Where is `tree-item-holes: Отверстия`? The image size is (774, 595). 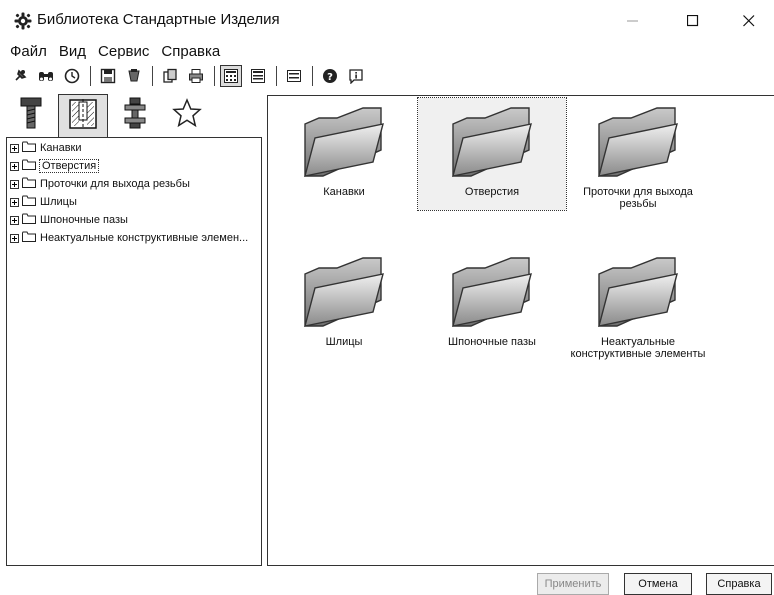
tree-item-holes: Отверстия is located at coordinates (55, 166).